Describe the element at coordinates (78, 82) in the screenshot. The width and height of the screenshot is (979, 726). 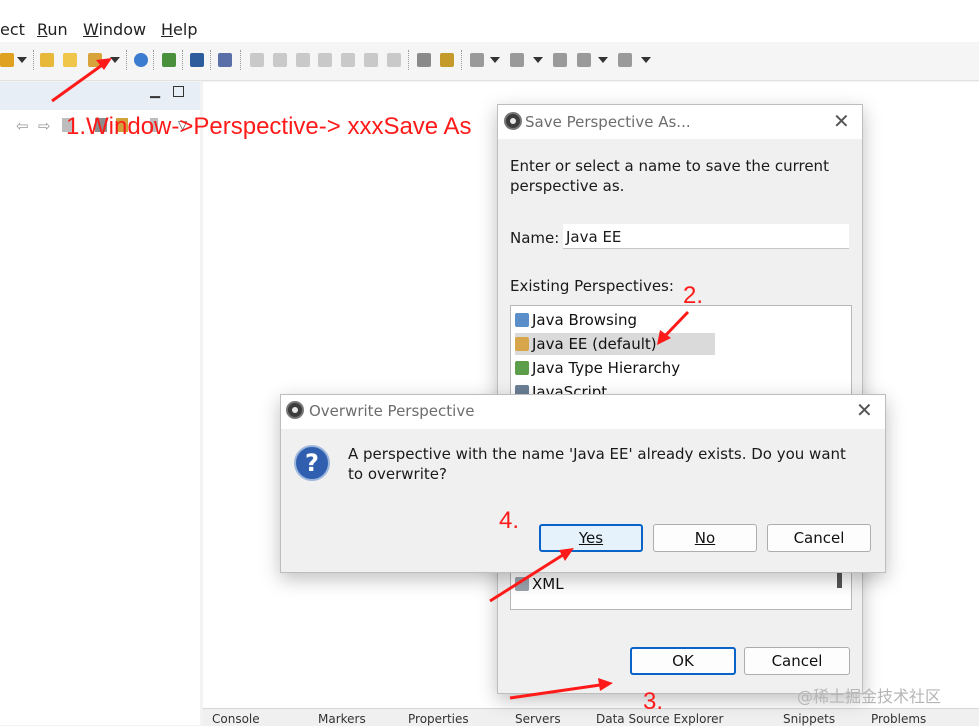
I see `arrow-step1` at that location.